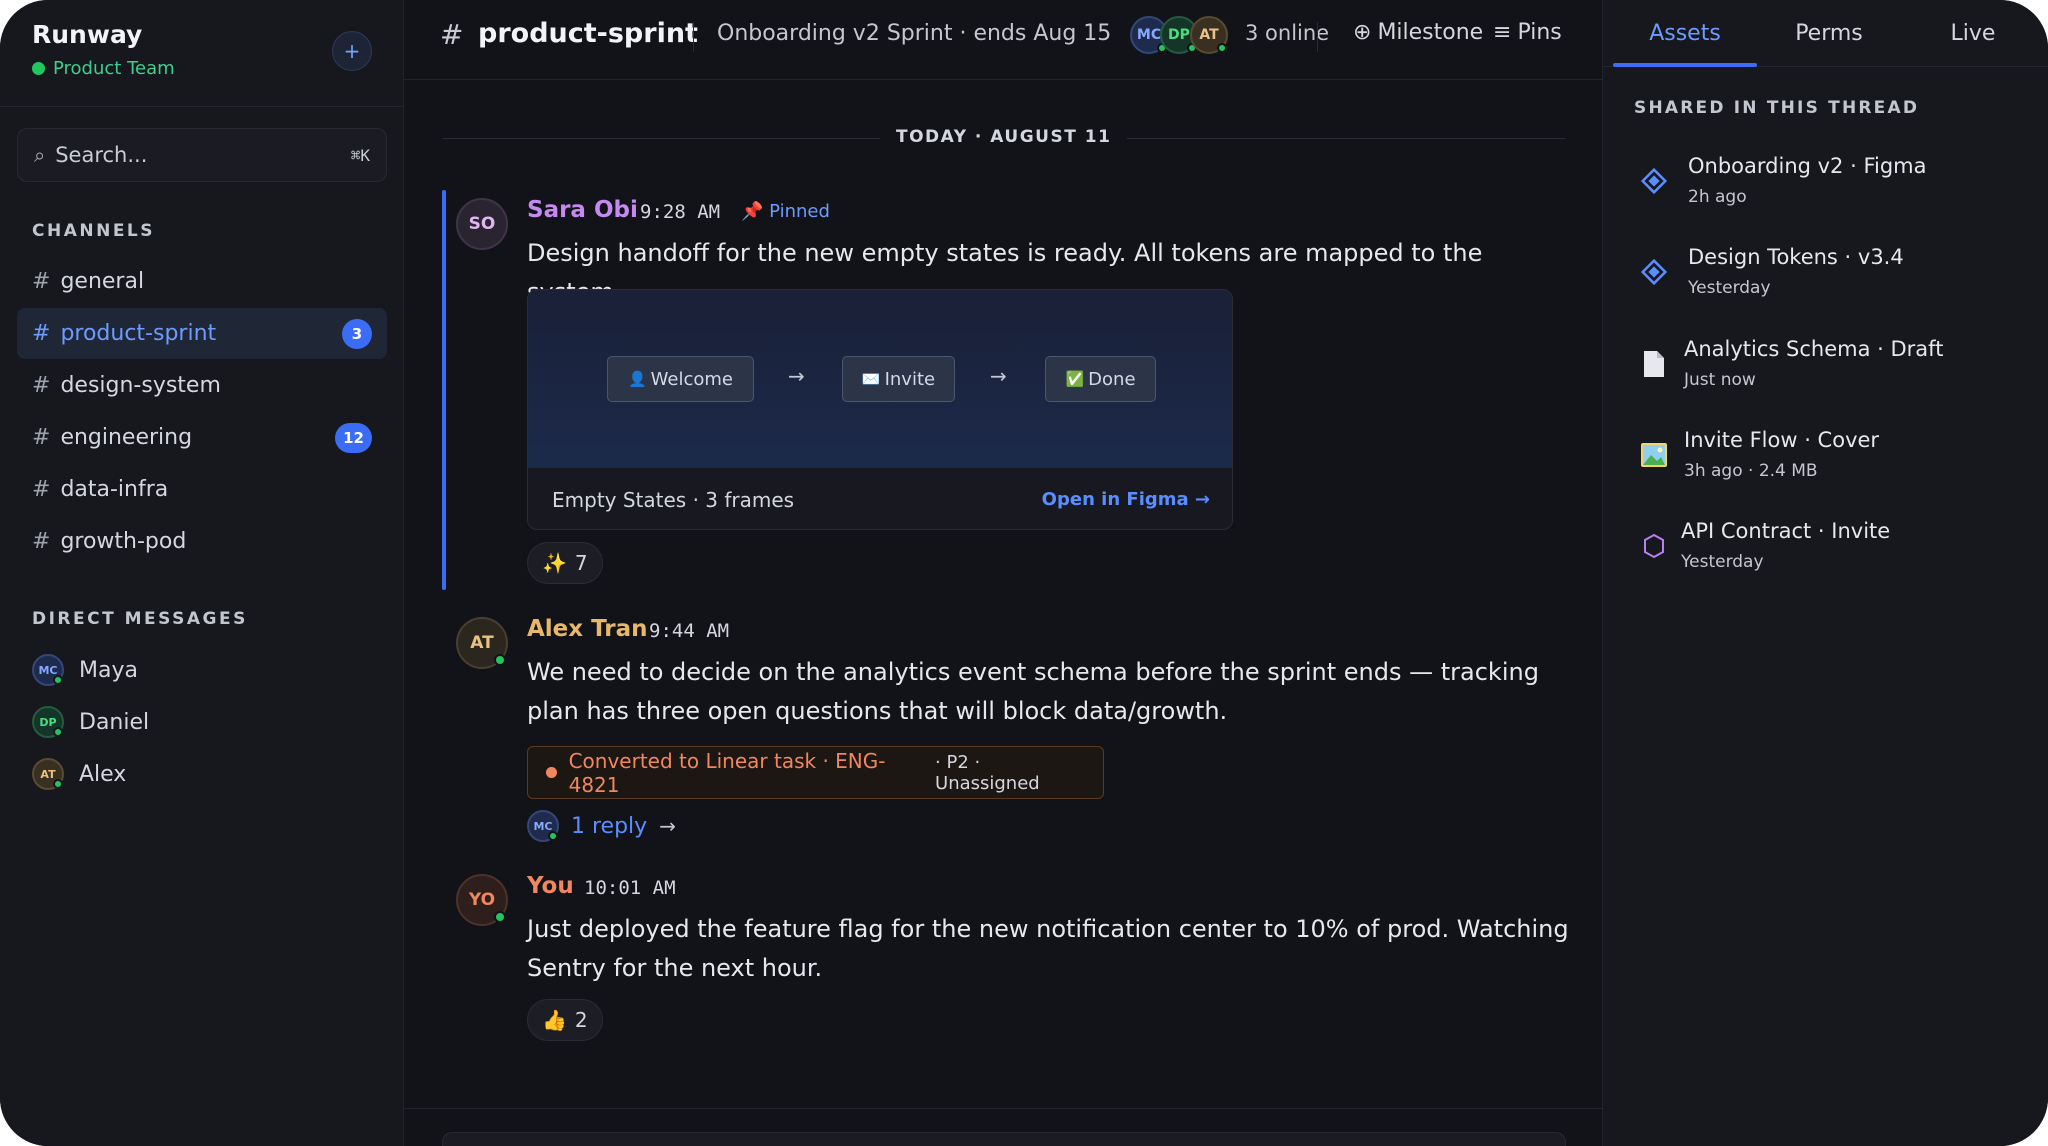  Describe the element at coordinates (202, 155) in the screenshot. I see `search-input: ⌕ Search... ⌘K` at that location.